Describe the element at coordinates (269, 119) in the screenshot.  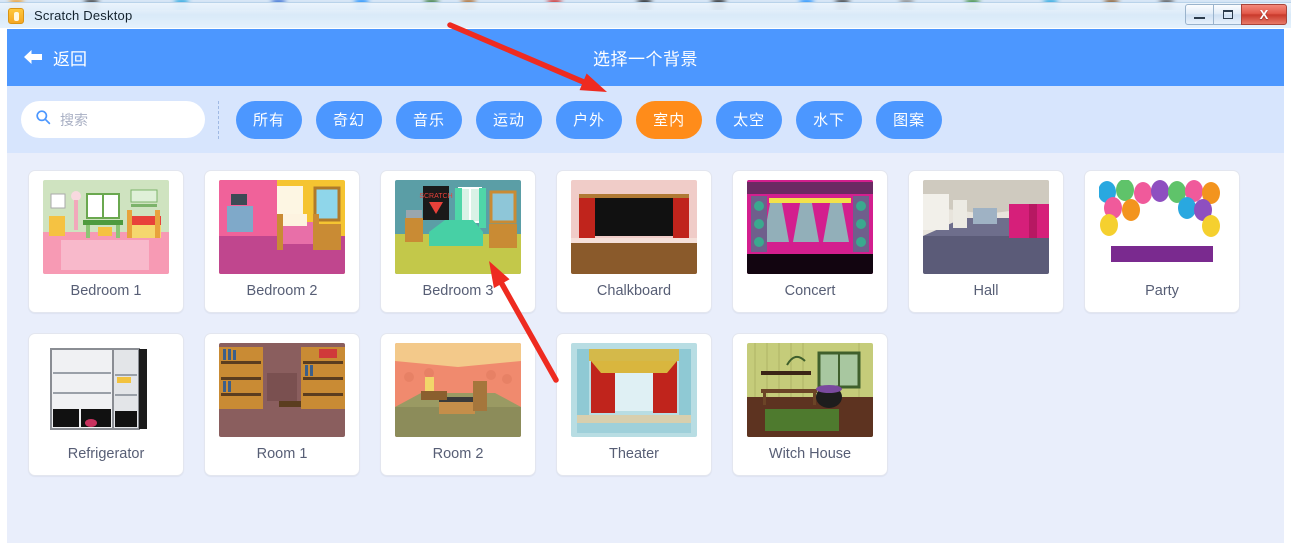
I see `tab-0: 所有` at that location.